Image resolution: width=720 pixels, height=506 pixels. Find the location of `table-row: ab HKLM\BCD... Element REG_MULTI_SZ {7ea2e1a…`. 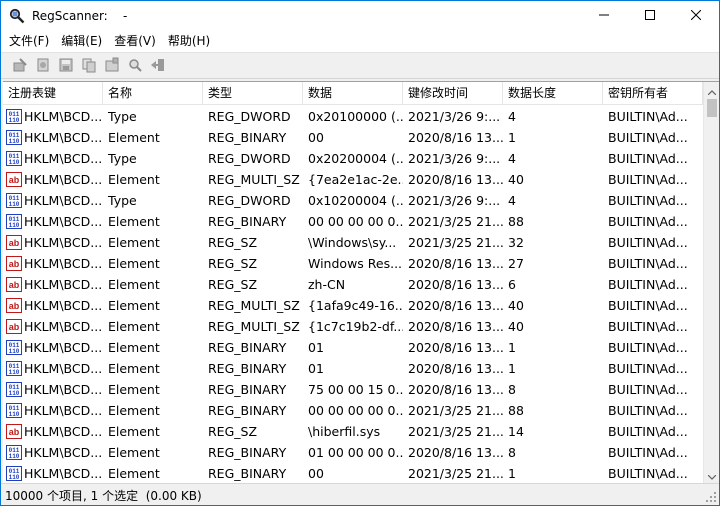

table-row: ab HKLM\BCD... Element REG_MULTI_SZ {7ea2e1a… is located at coordinates (353, 179).